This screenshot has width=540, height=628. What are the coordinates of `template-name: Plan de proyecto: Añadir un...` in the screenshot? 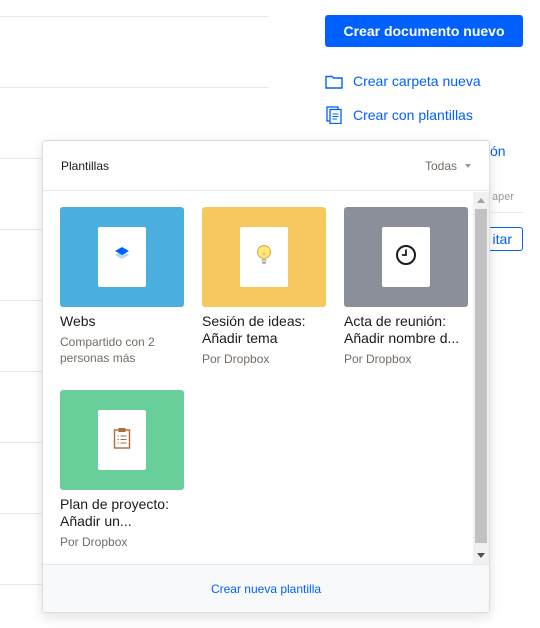 It's located at (114, 512).